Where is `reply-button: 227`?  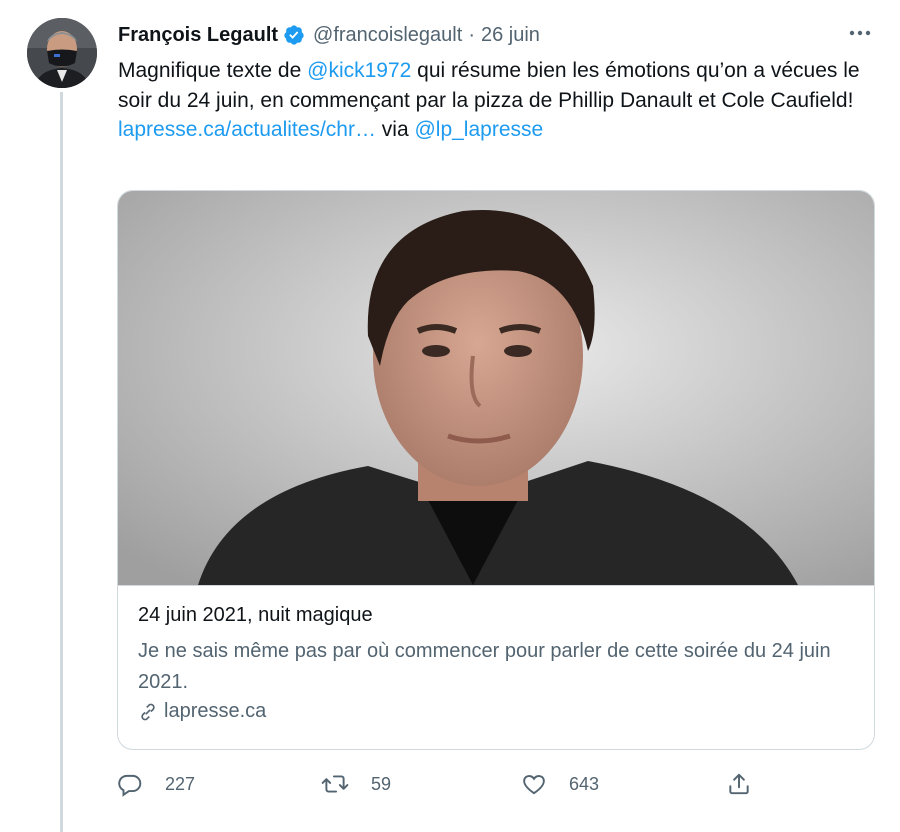
reply-button: 227 is located at coordinates (156, 784).